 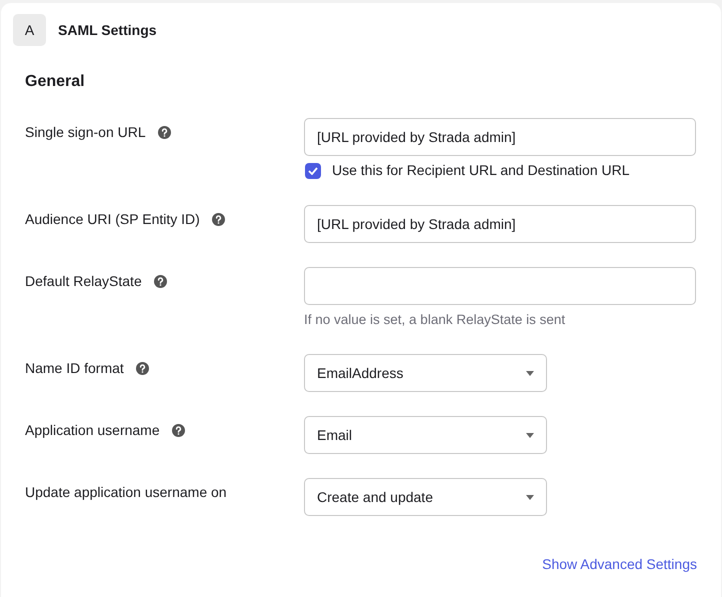 I want to click on check-icon, so click(x=313, y=170).